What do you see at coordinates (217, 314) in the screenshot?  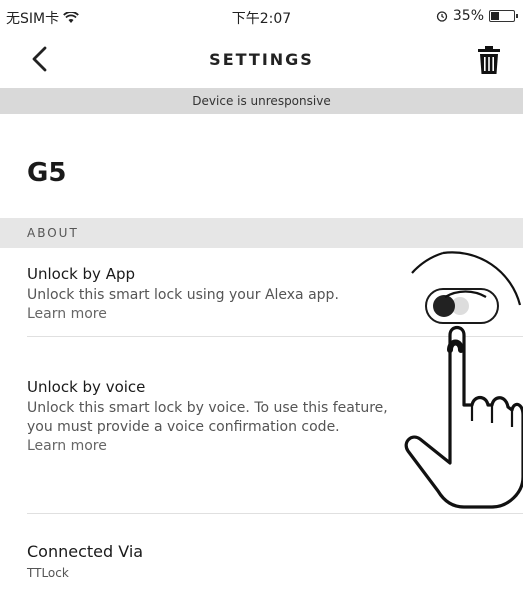 I see `unlock-by-app-learn-more: Learn more` at bounding box center [217, 314].